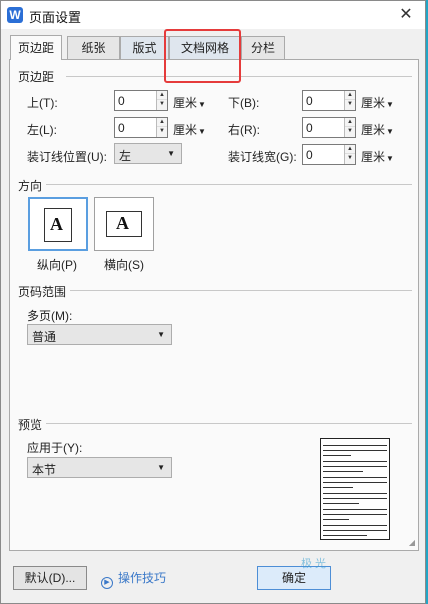 The image size is (428, 604). Describe the element at coordinates (412, 542) in the screenshot. I see `resize-grip-icon: ◢` at that location.